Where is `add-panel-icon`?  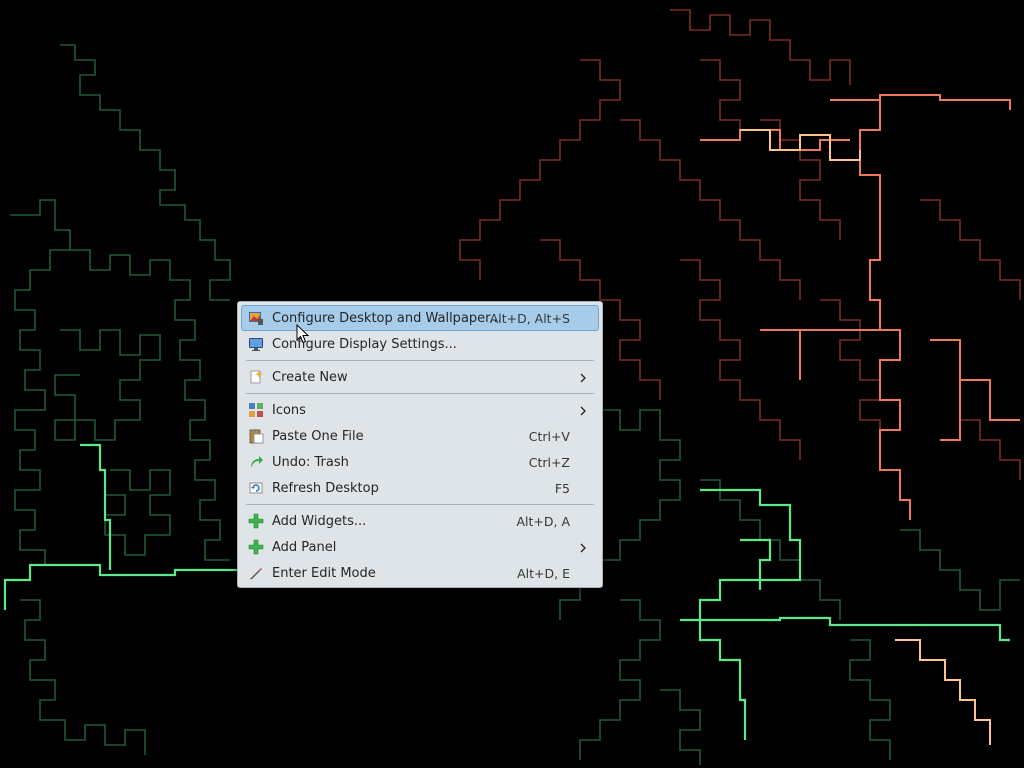 add-panel-icon is located at coordinates (256, 547).